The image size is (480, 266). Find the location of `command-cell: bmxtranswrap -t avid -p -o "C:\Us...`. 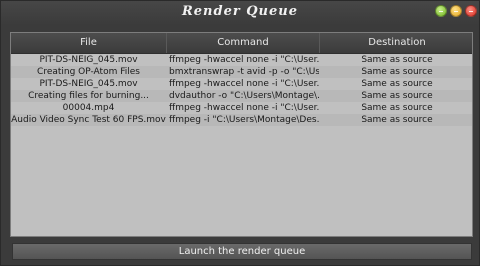

command-cell: bmxtranswrap -t avid -p -o "C:\Us... is located at coordinates (244, 72).